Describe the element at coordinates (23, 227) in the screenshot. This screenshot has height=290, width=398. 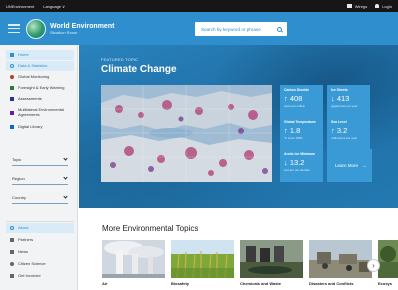
I see `sidebar-item-label: About` at that location.